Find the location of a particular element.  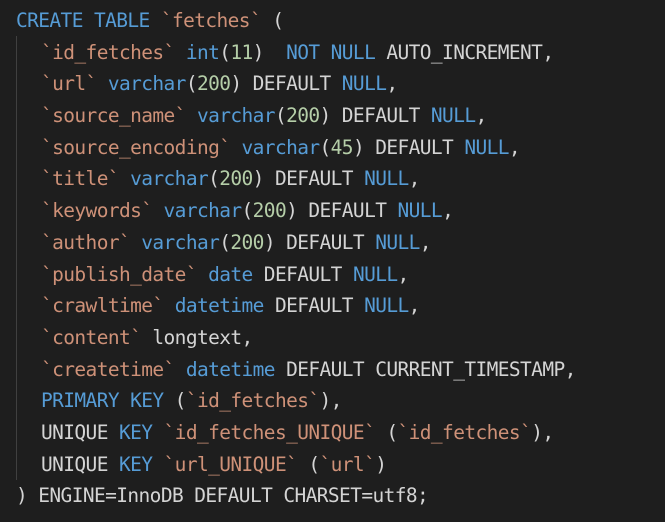

code-token: ) is located at coordinates (269, 52).